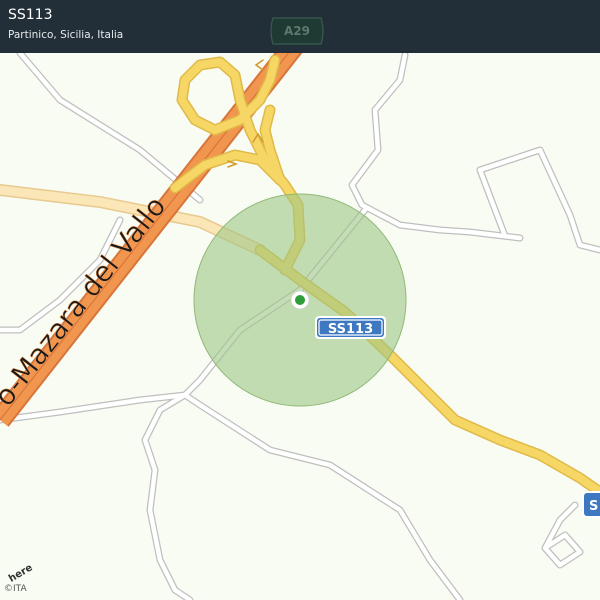  I want to click on ss113-shield-edge-label: S, so click(593, 506).